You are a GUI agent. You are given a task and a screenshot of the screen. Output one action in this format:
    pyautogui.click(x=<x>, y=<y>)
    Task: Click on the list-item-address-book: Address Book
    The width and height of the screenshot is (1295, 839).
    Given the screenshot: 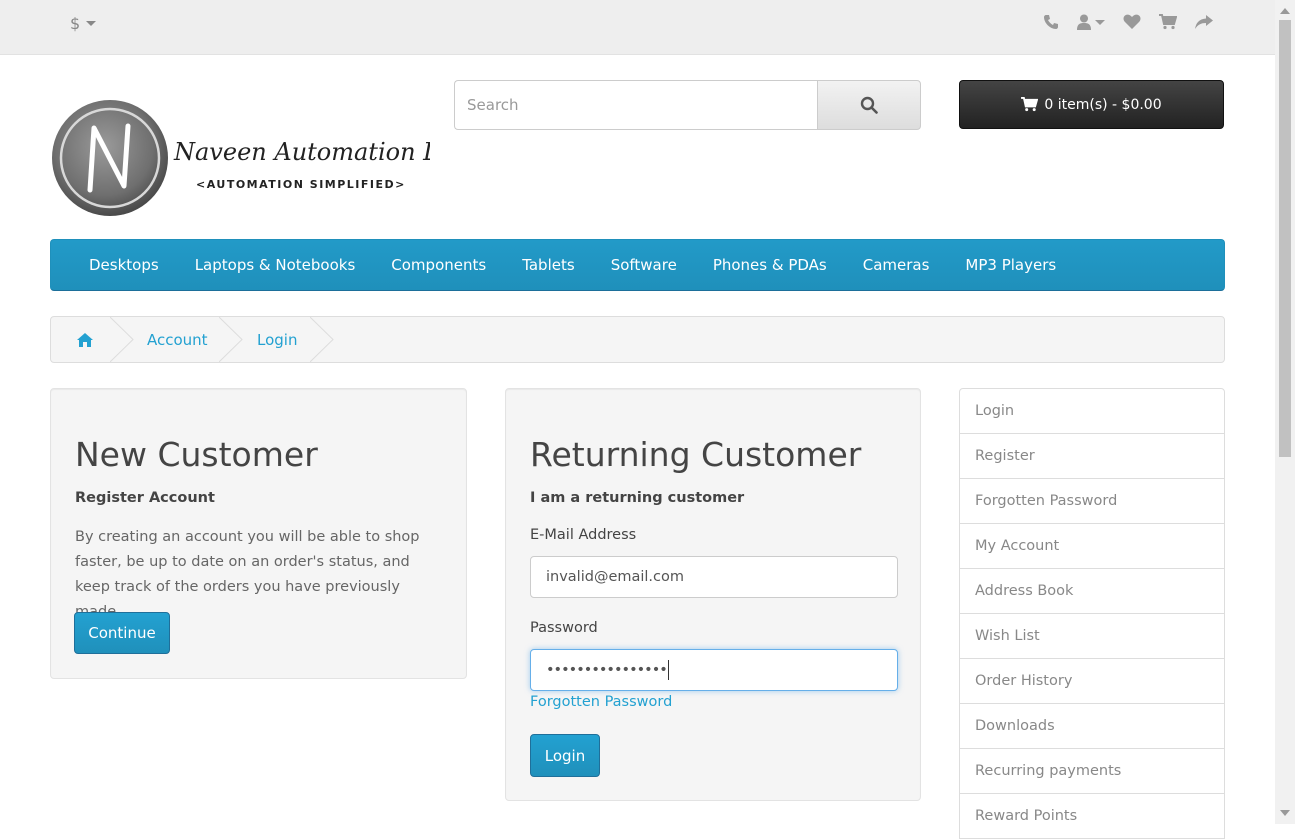 What is the action you would take?
    pyautogui.click(x=1092, y=591)
    